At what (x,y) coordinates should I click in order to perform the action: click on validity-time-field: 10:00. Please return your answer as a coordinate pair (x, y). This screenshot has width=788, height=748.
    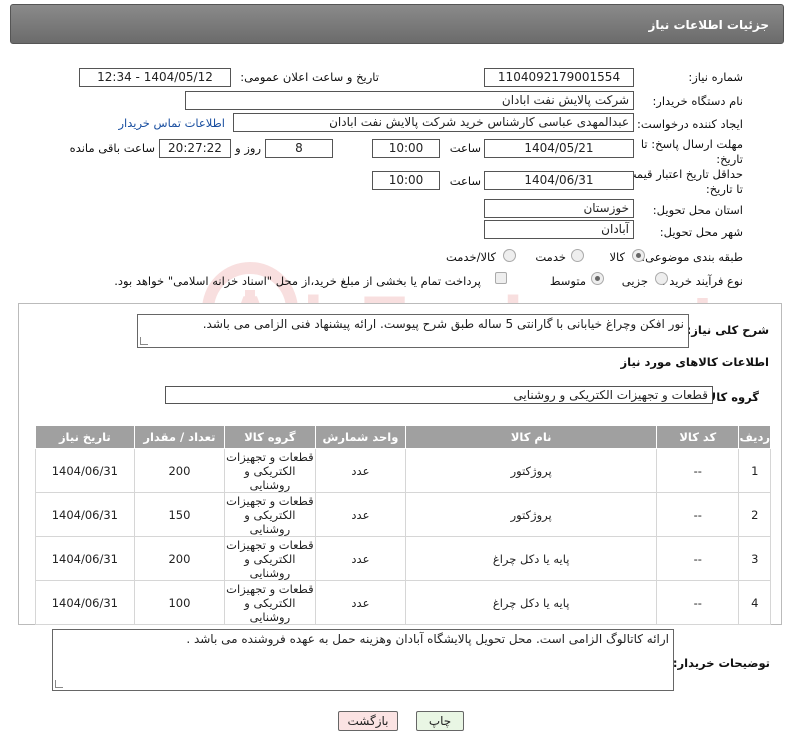
    Looking at the image, I should click on (406, 180).